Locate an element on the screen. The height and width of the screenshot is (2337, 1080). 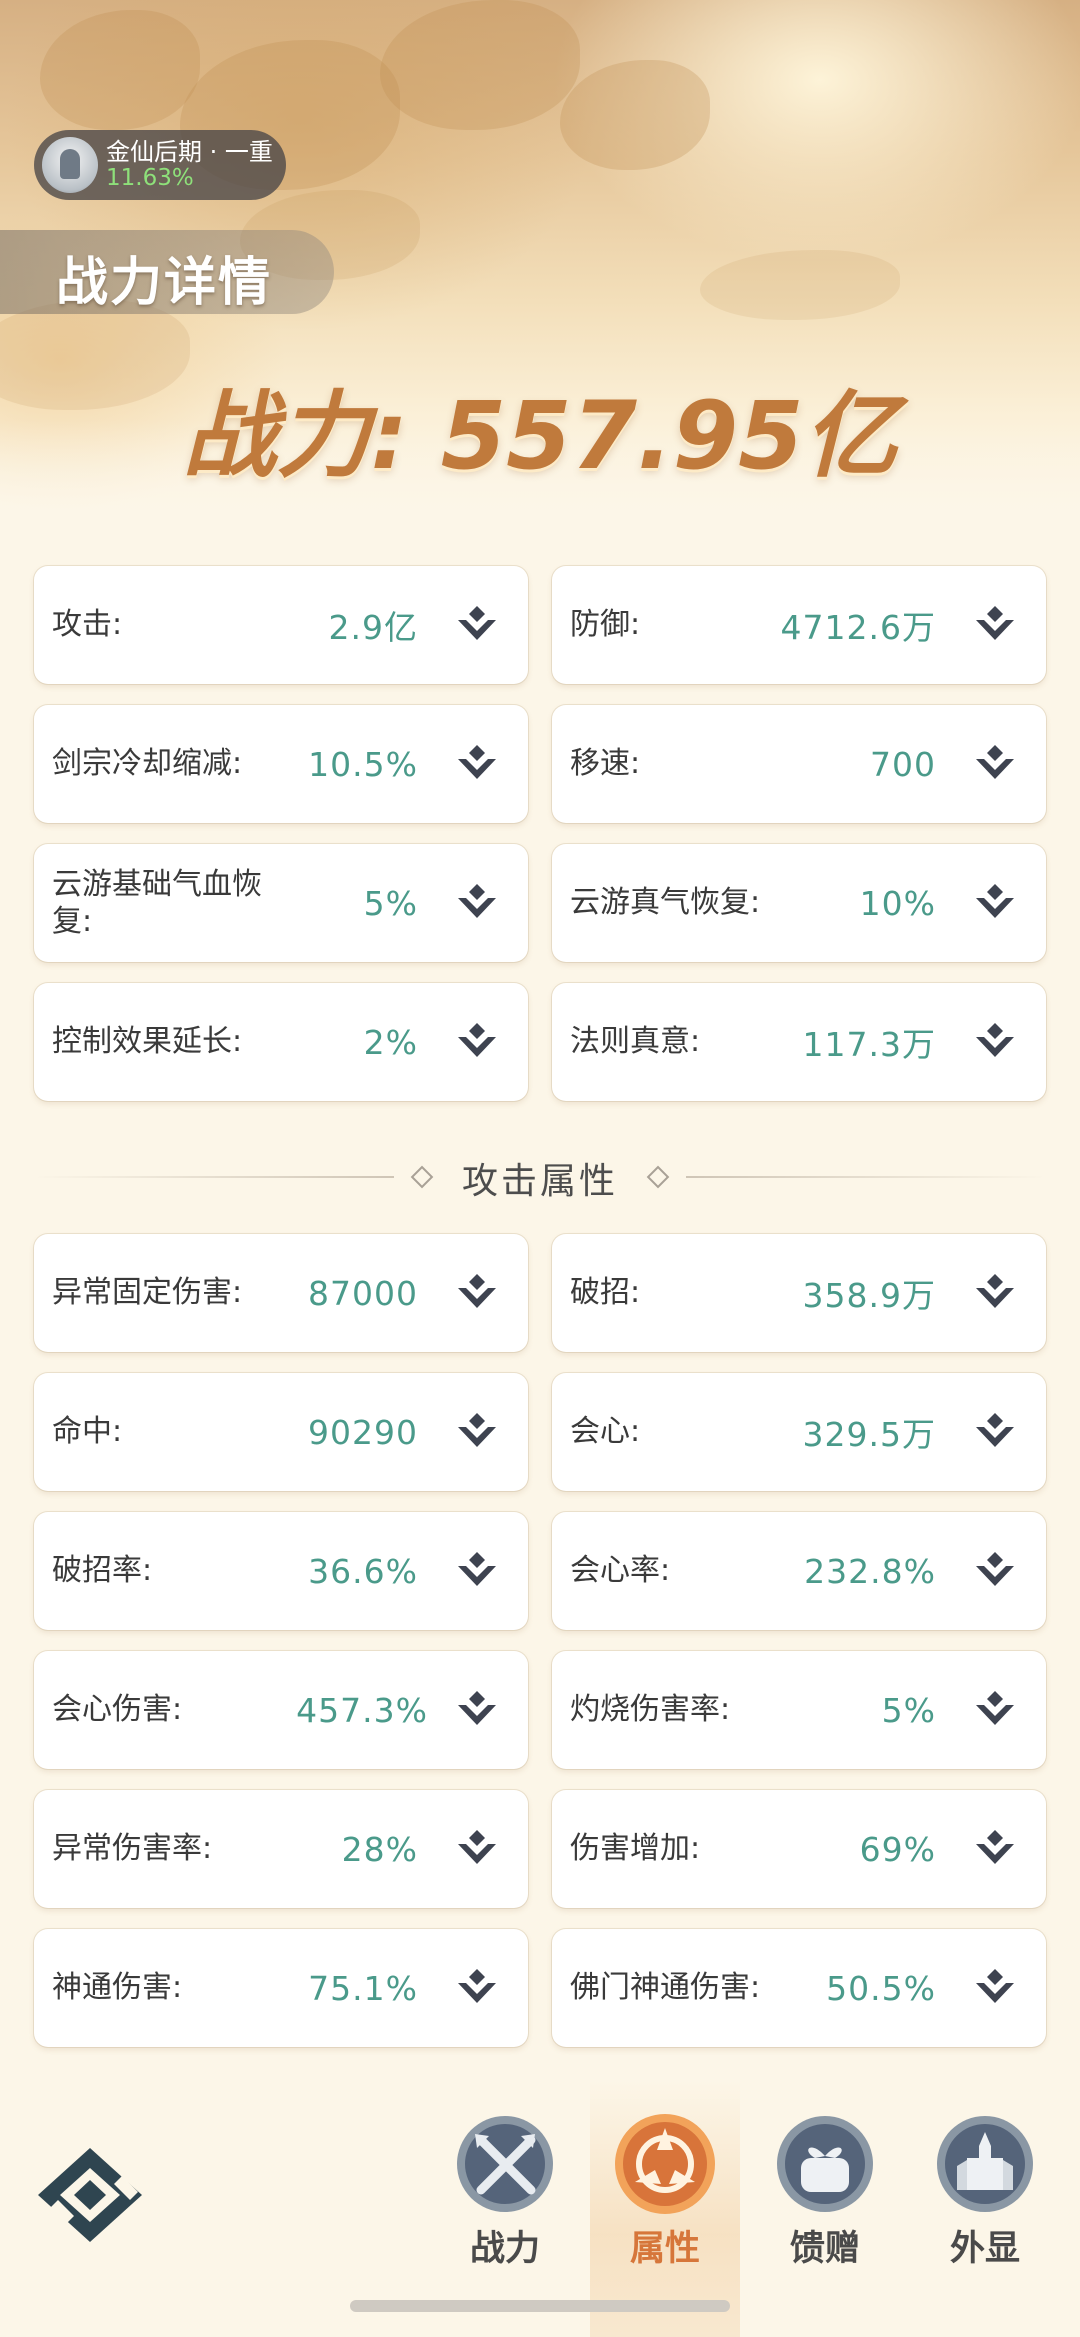
stat-card-defense: 防御: 4712.6万 is located at coordinates (799, 625).